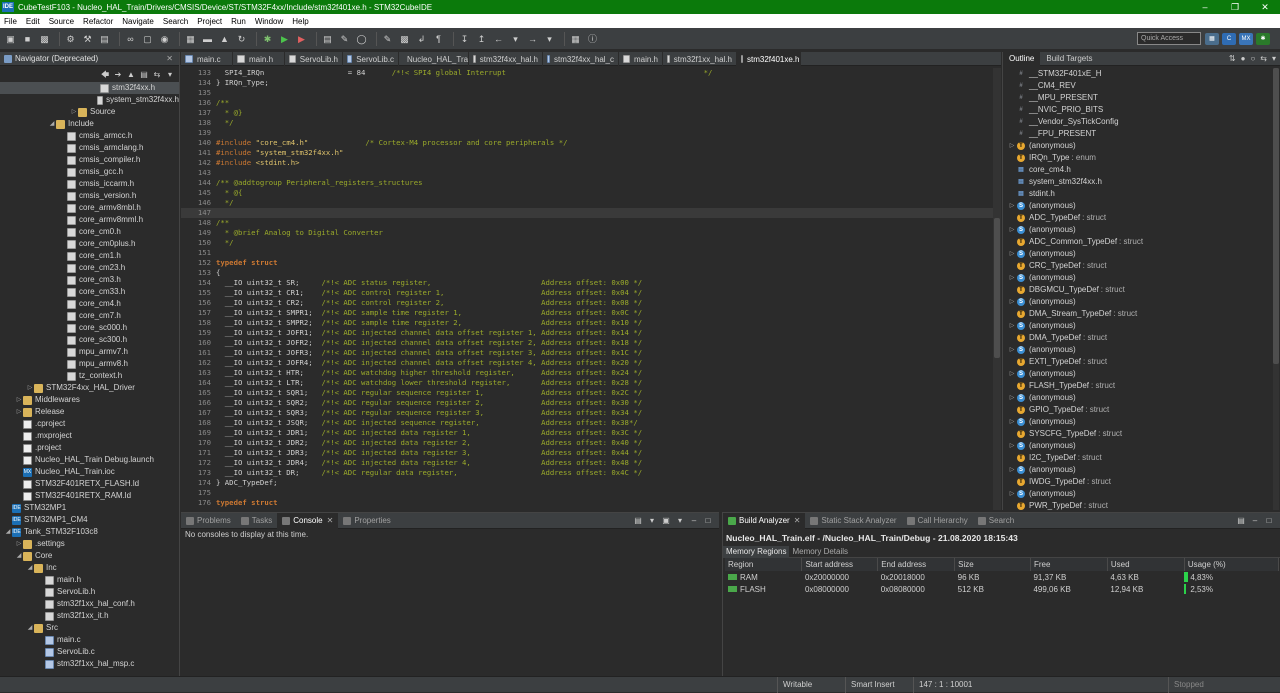 This screenshot has height=693, width=1280. What do you see at coordinates (89, 208) in the screenshot?
I see `navigator-item: core_armv8mbl.h` at bounding box center [89, 208].